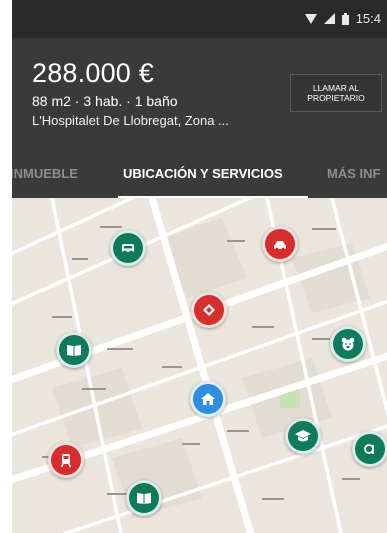 The image size is (387, 533). I want to click on university-pin, so click(303, 436).